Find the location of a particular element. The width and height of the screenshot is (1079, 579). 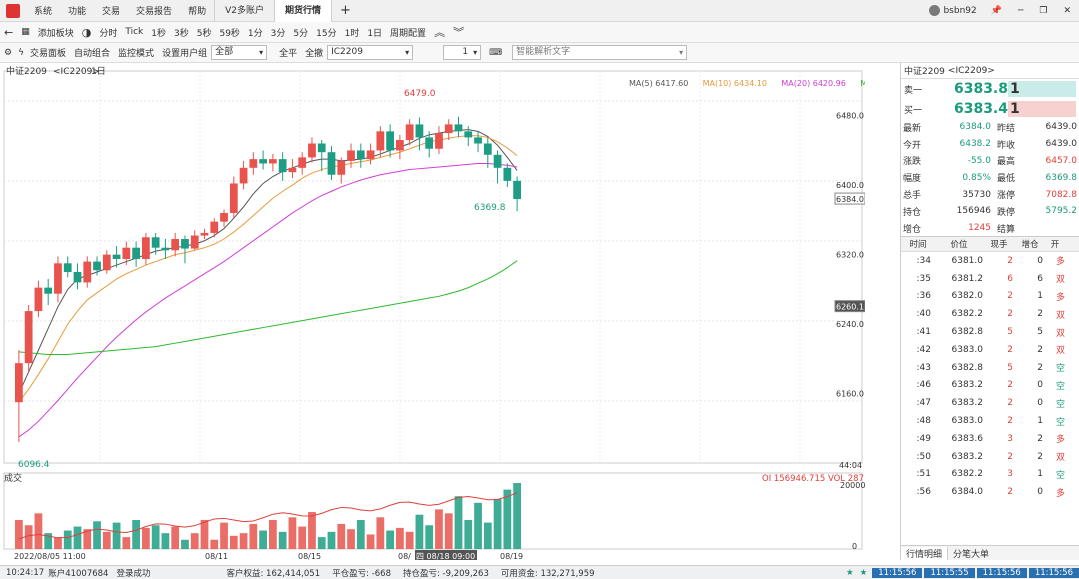

period-3s: 3秒 is located at coordinates (181, 32).